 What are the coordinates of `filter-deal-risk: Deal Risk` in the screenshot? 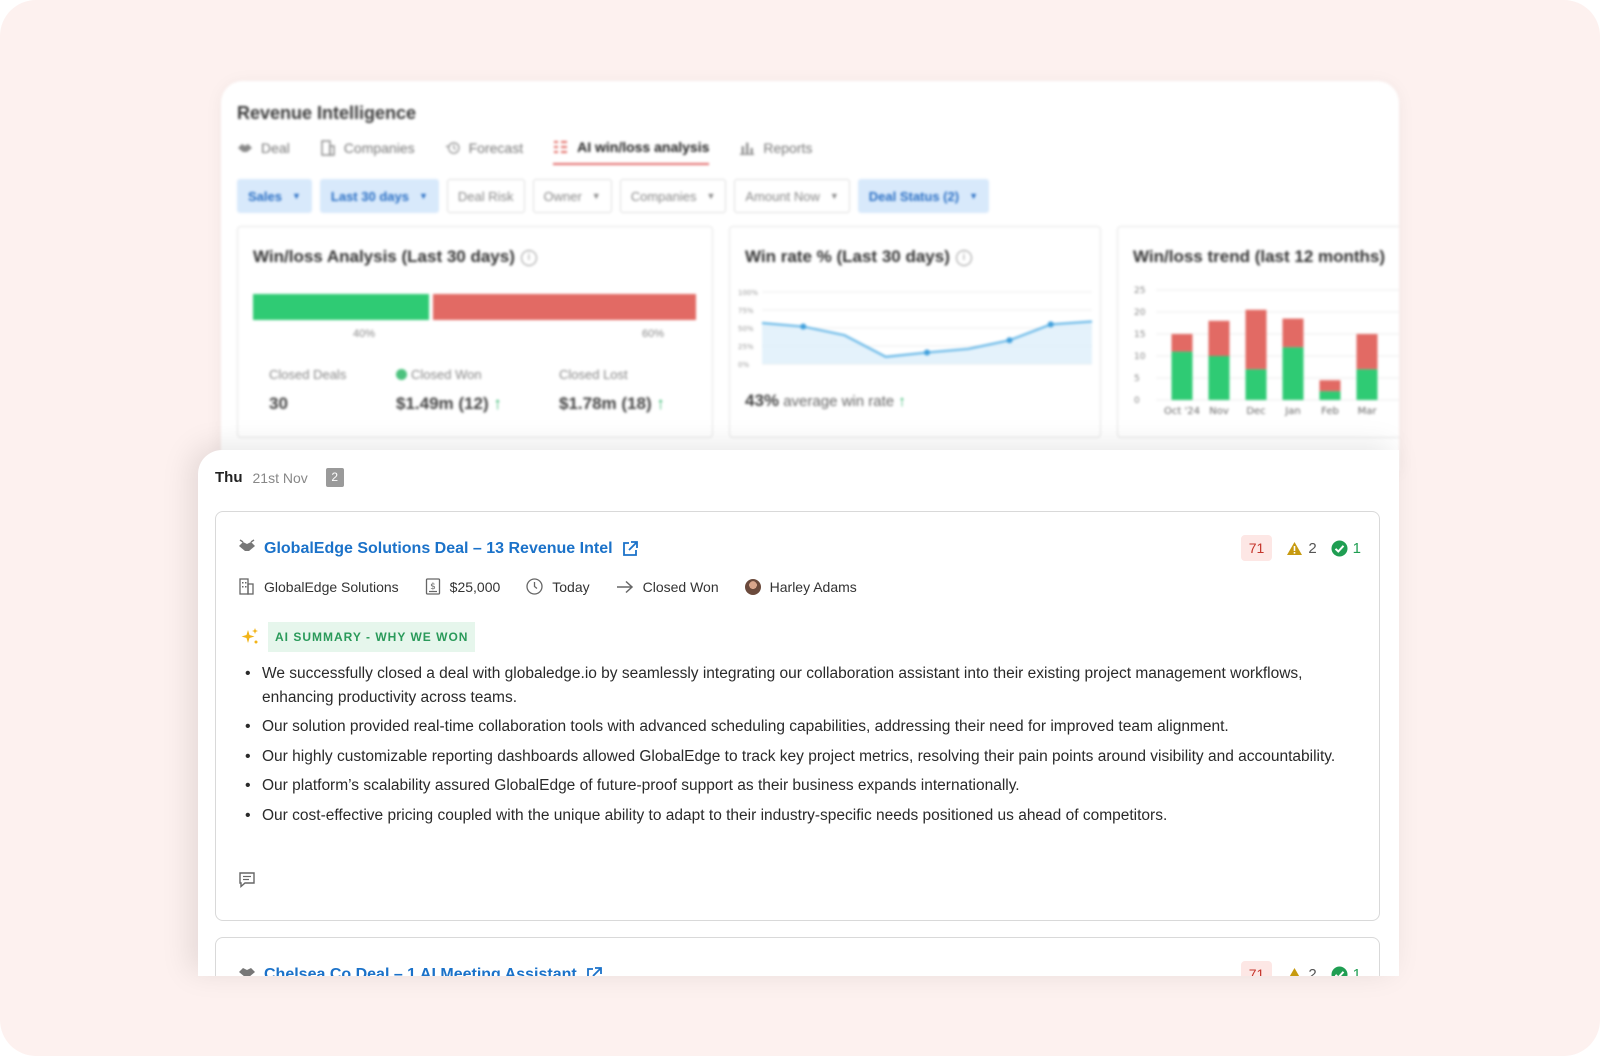 It's located at (485, 196).